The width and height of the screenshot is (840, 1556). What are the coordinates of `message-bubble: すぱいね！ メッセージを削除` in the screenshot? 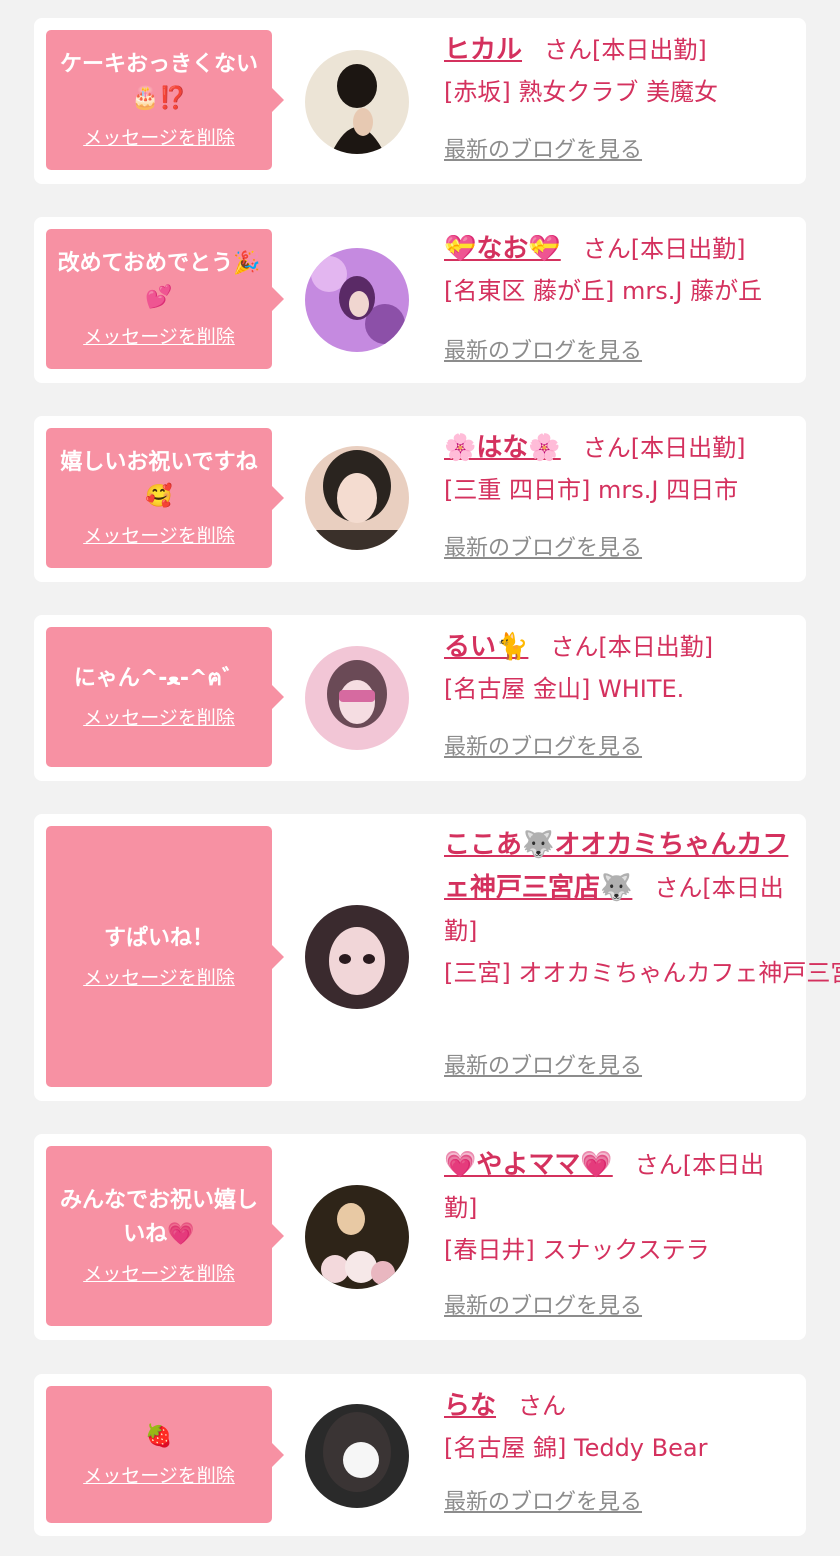 It's located at (165, 956).